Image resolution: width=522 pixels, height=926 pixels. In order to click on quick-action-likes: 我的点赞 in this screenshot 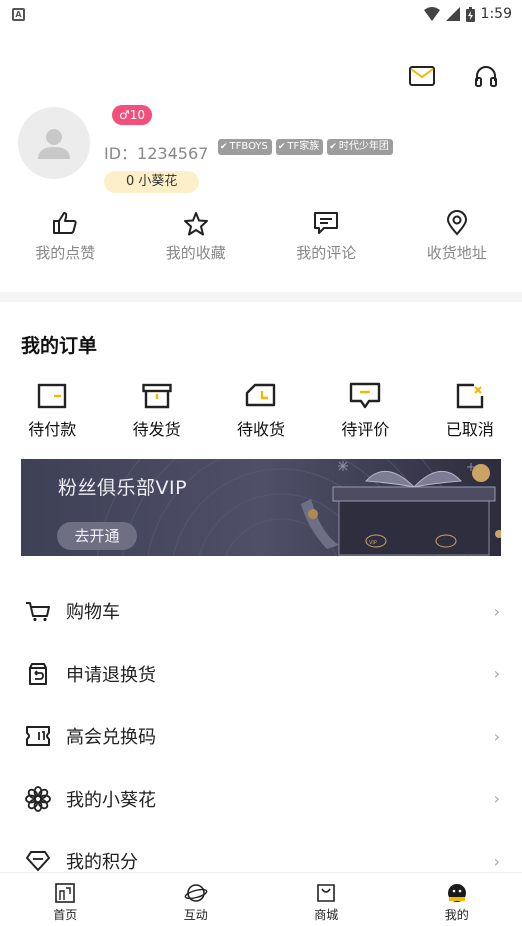, I will do `click(65, 240)`.